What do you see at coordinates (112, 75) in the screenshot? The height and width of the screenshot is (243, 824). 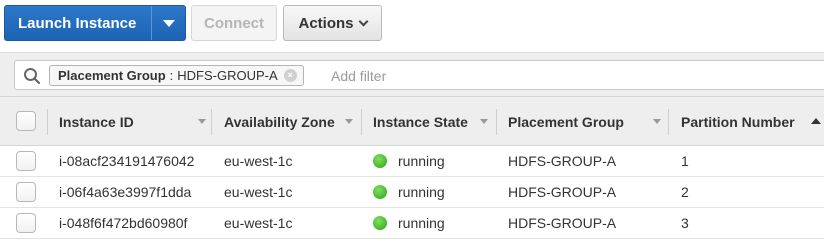 I see `filter-token-key: Placement Group` at bounding box center [112, 75].